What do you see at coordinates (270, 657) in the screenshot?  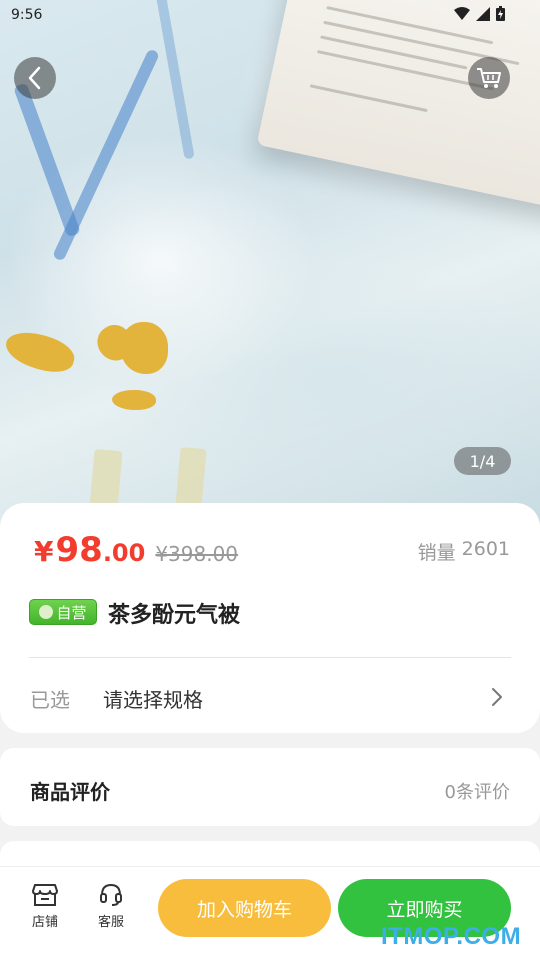 I see `divider` at bounding box center [270, 657].